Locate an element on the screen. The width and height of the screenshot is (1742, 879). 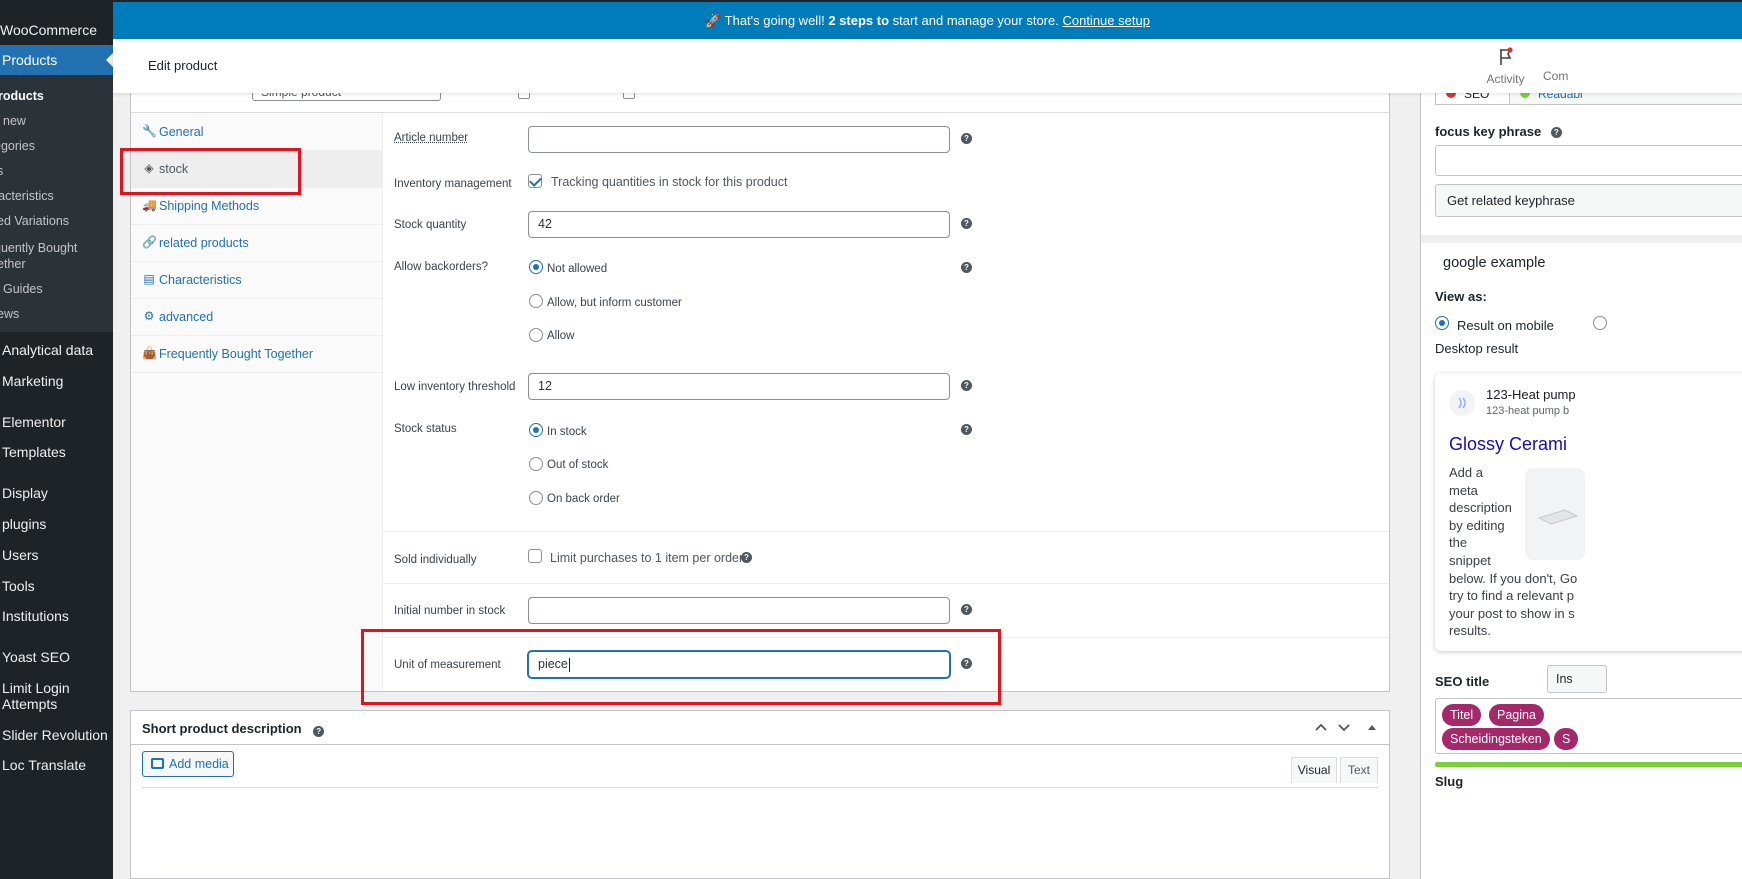
sidebar-item-limit-login: Limit Login is located at coordinates (36, 688).